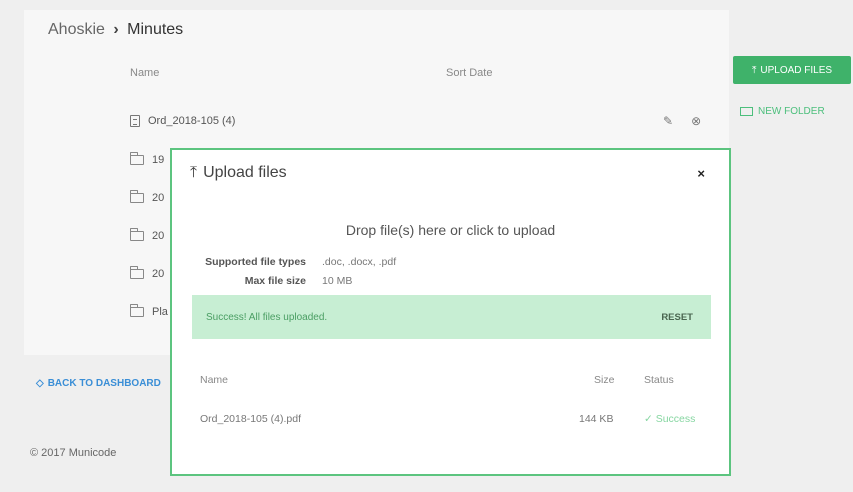  I want to click on upload-table-header-size: Size, so click(604, 380).